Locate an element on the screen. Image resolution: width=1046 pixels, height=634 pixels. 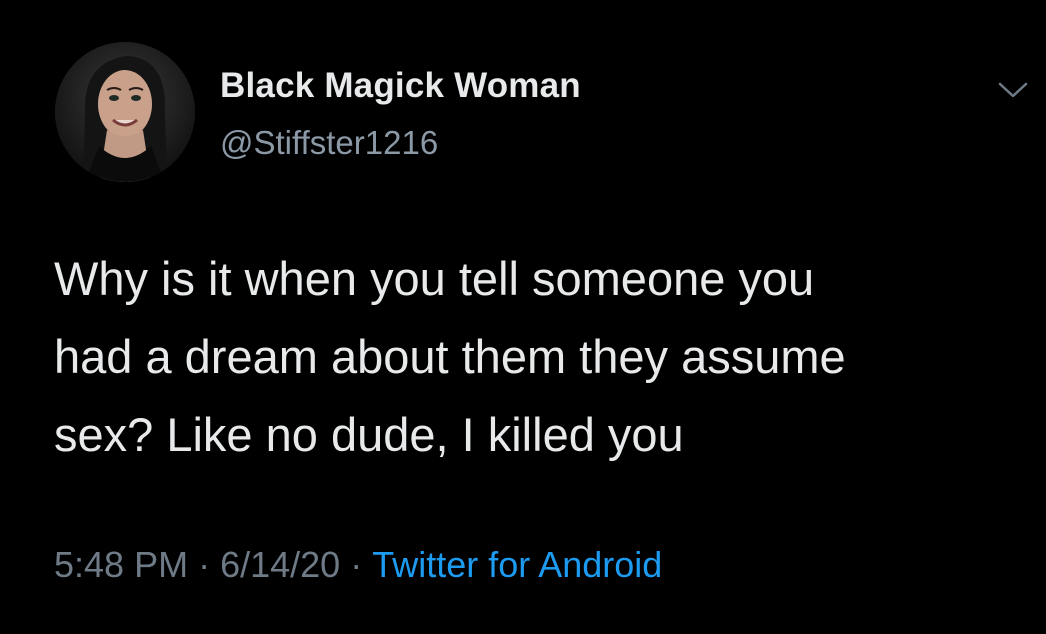
avatar is located at coordinates (125, 112).